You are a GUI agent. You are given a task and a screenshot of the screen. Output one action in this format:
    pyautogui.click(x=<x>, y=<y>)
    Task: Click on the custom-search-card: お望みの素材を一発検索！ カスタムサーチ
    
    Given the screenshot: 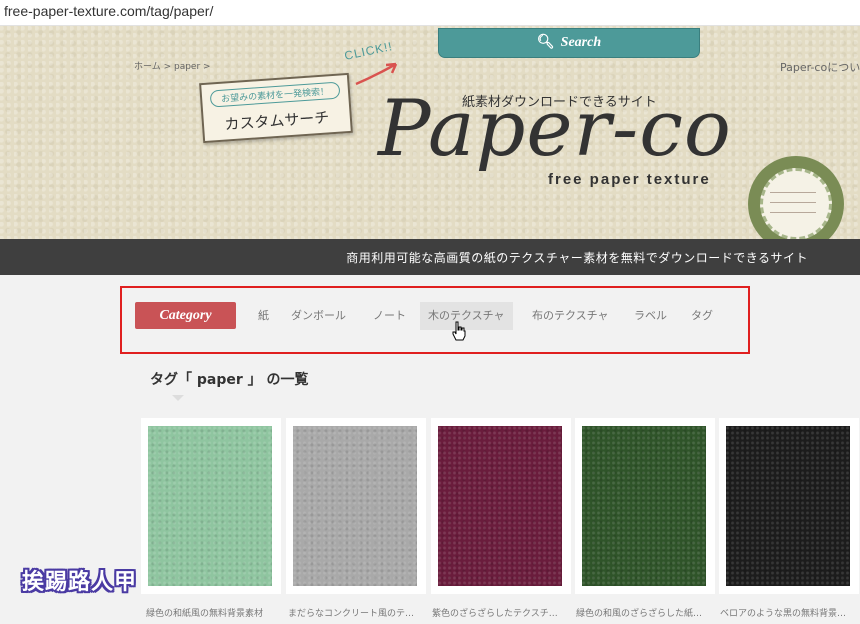 What is the action you would take?
    pyautogui.click(x=276, y=108)
    